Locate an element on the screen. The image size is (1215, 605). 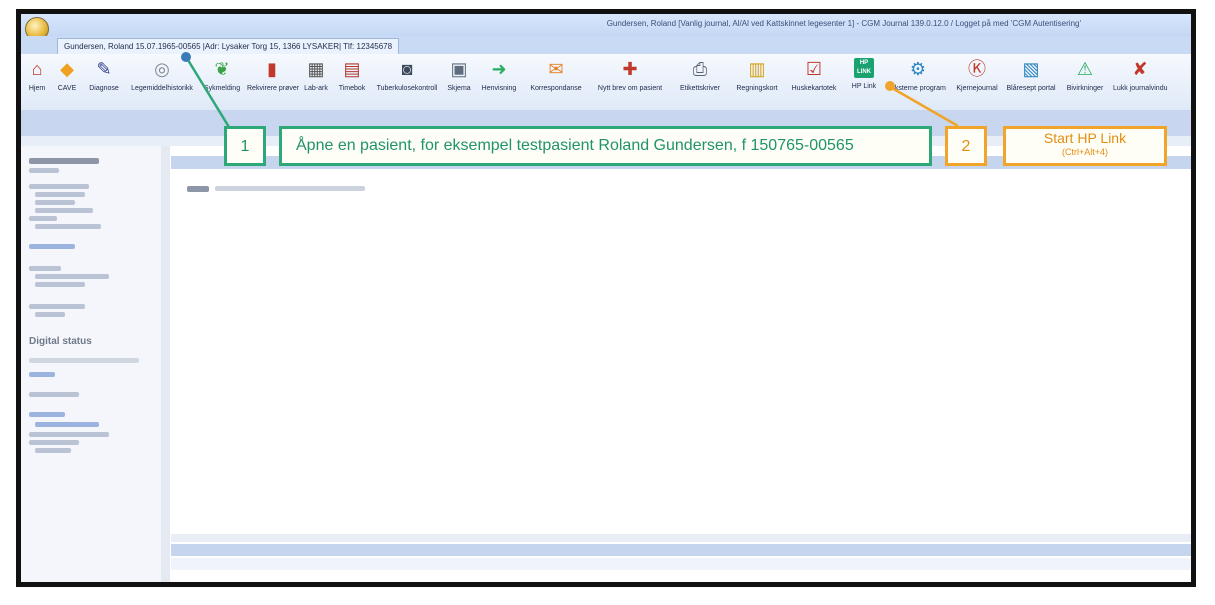
ribbon-label: Timebok is located at coordinates (352, 88).